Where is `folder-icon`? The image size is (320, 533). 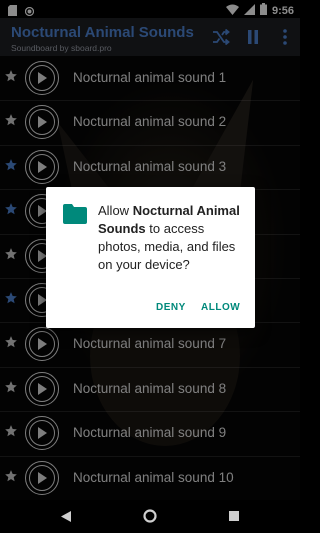 folder-icon is located at coordinates (75, 216).